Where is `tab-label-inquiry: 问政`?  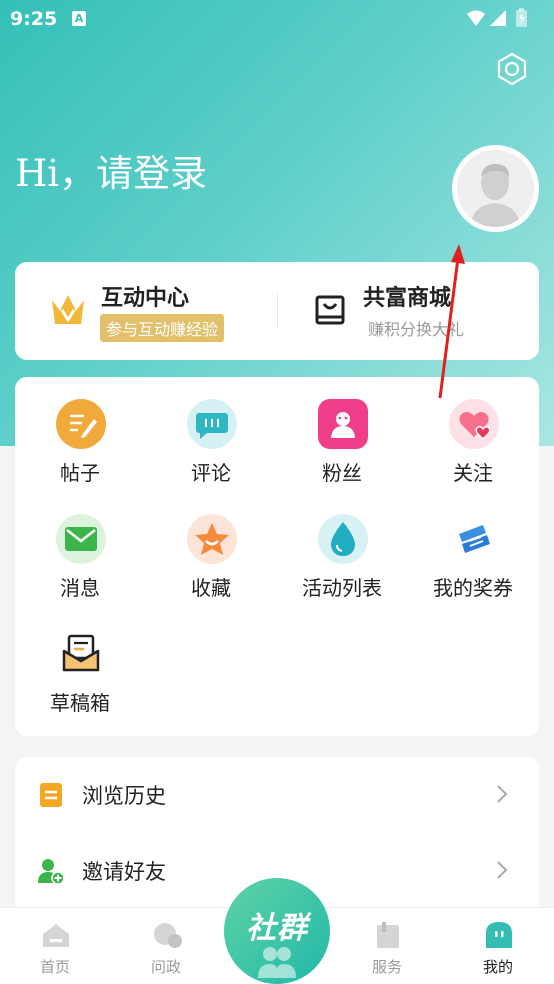
tab-label-inquiry: 问政 is located at coordinates (165, 967).